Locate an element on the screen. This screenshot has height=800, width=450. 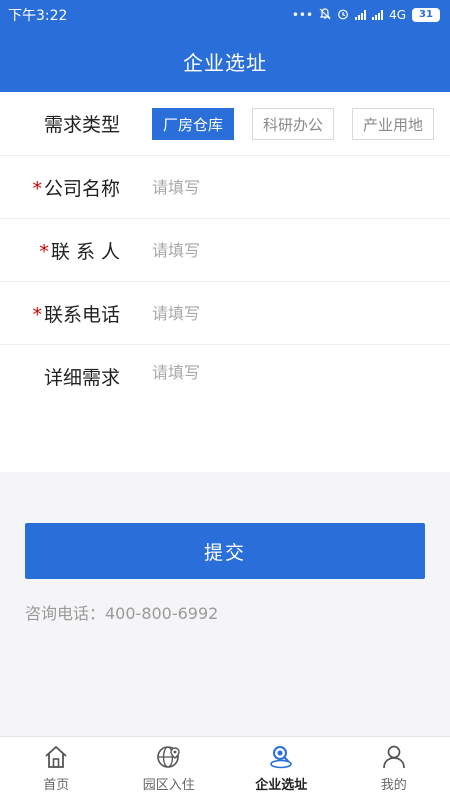
company-name-row: * 公司名称 is located at coordinates (225, 187).